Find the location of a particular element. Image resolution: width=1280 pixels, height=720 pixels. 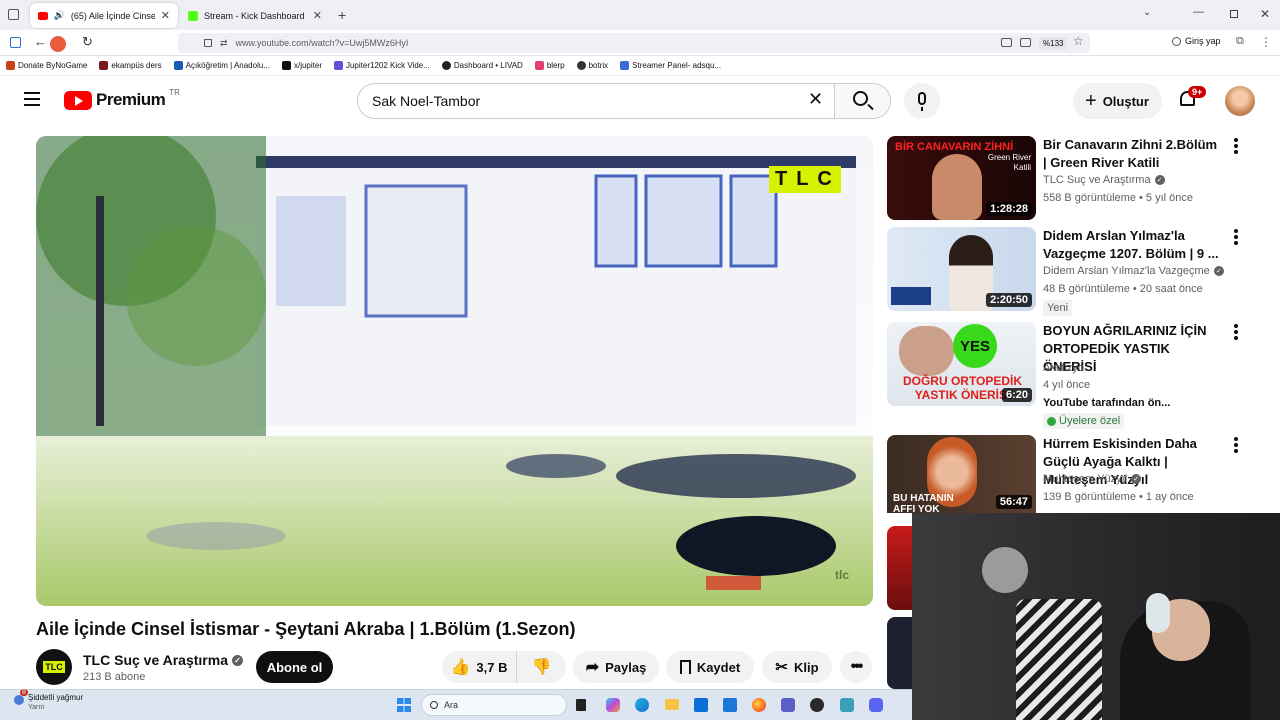

youtube-favicon-icon is located at coordinates (43, 15).